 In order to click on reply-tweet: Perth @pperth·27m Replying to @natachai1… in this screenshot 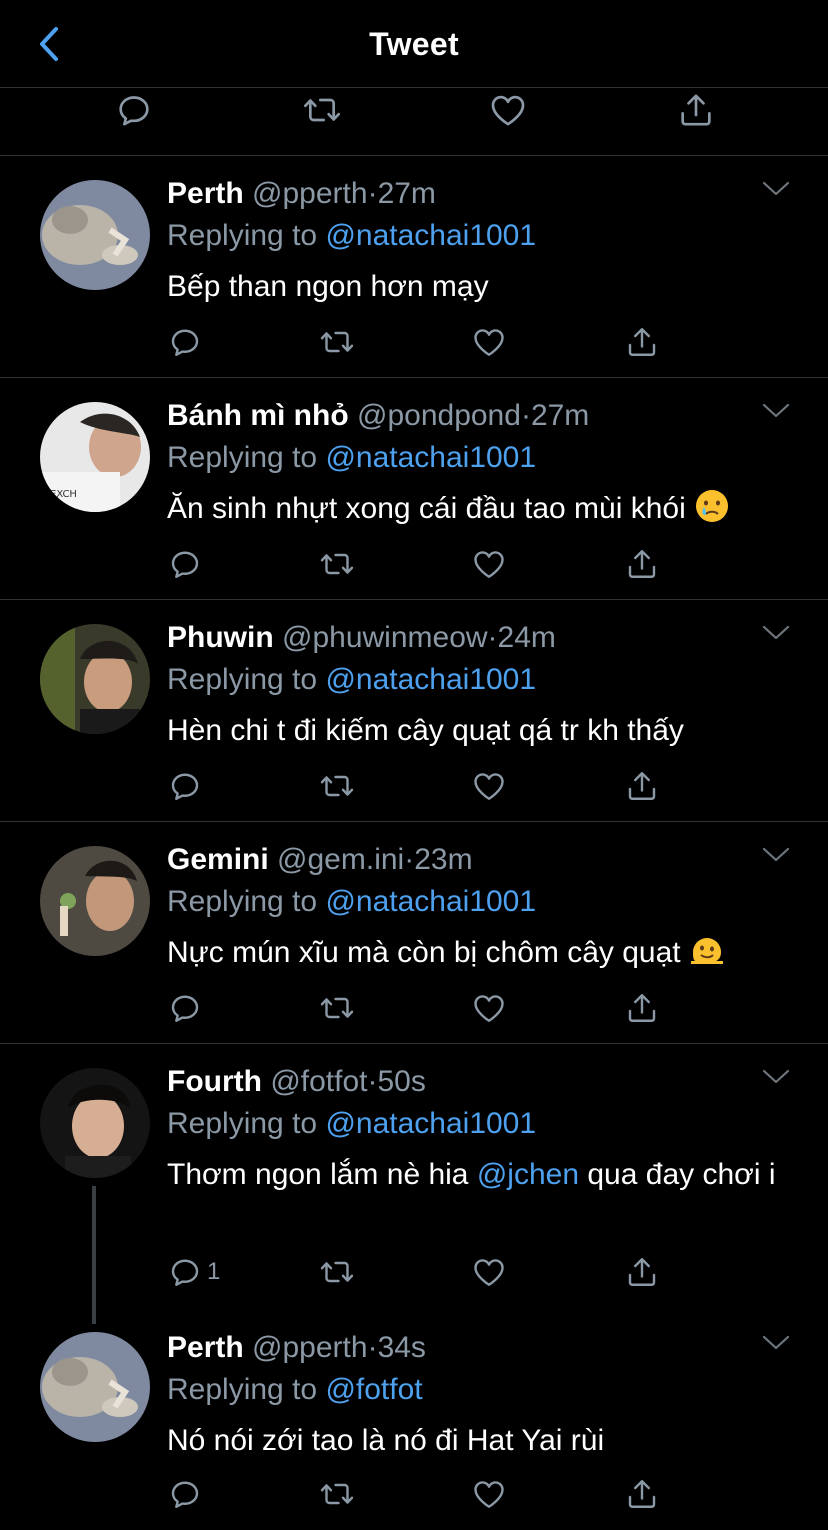, I will do `click(414, 267)`.